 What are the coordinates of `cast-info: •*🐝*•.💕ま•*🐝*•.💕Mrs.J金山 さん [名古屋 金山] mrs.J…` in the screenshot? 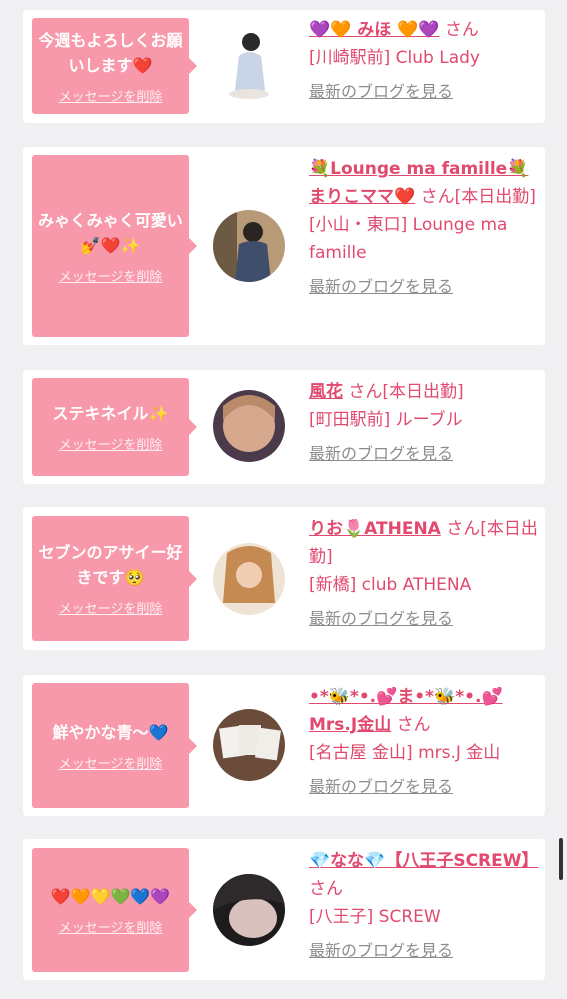 It's located at (425, 742).